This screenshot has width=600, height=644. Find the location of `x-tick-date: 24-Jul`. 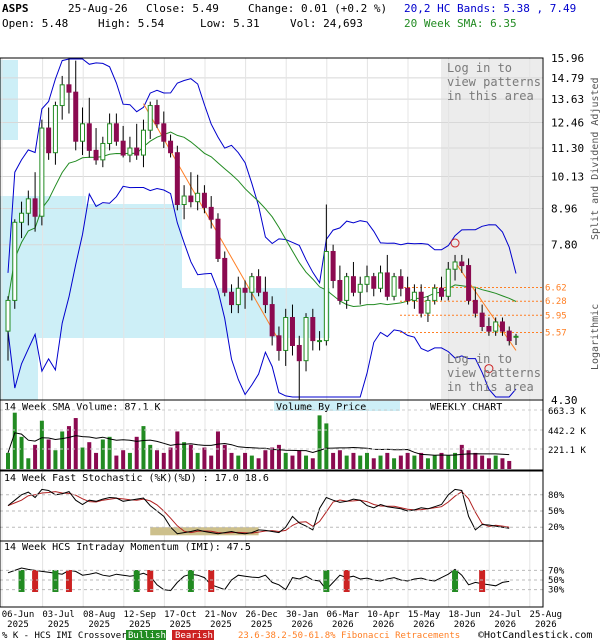

x-tick-date: 24-Jul is located at coordinates (505, 615).